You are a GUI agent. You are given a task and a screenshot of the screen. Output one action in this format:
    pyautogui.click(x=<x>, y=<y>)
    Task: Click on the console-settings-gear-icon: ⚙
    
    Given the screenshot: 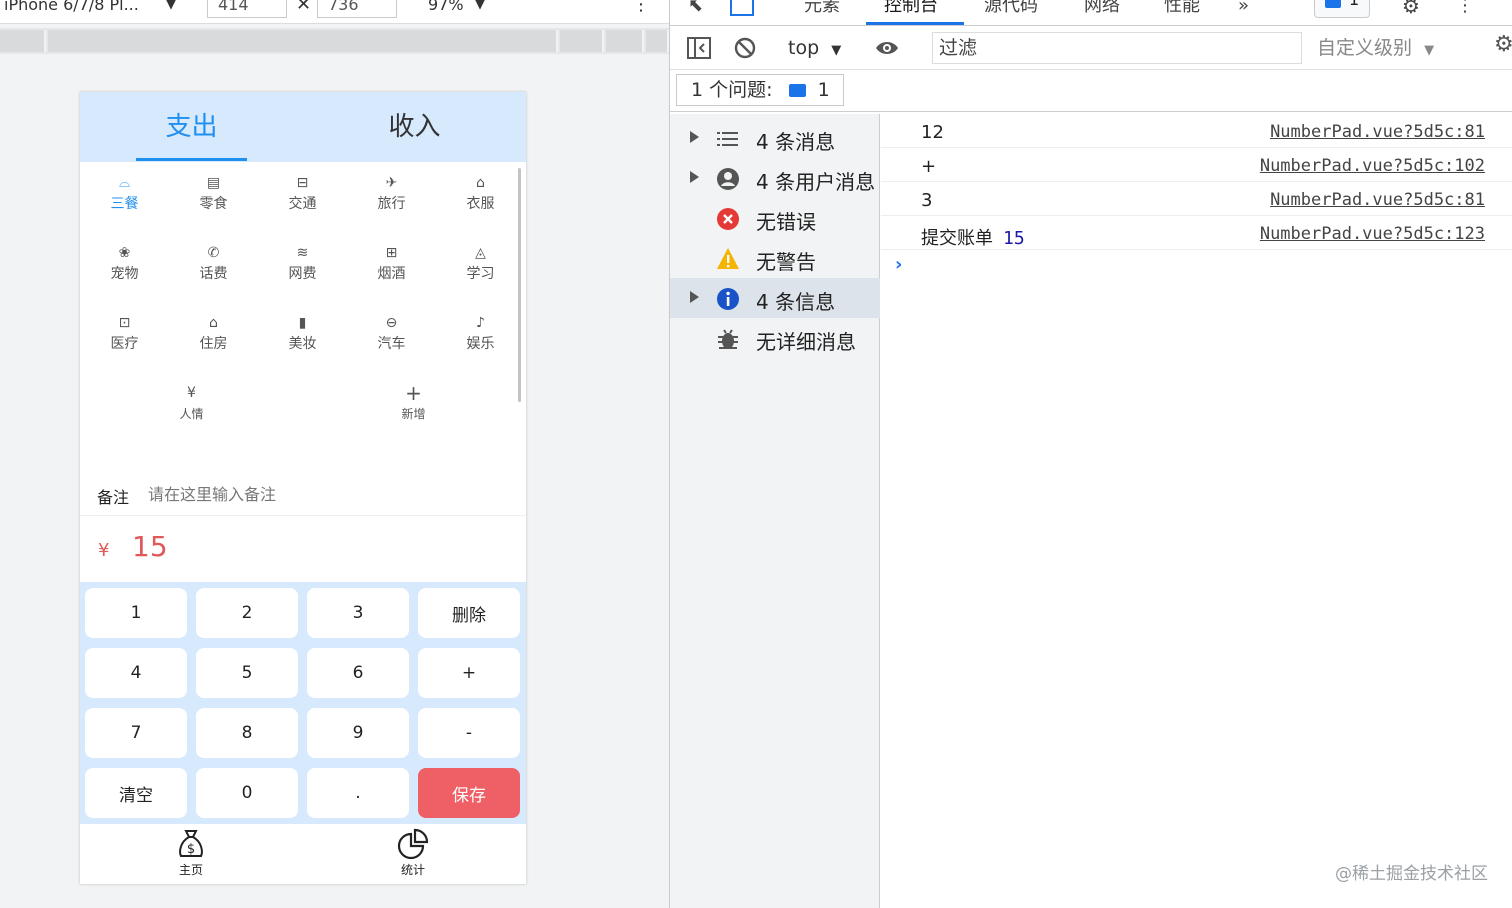 What is the action you would take?
    pyautogui.click(x=1503, y=44)
    